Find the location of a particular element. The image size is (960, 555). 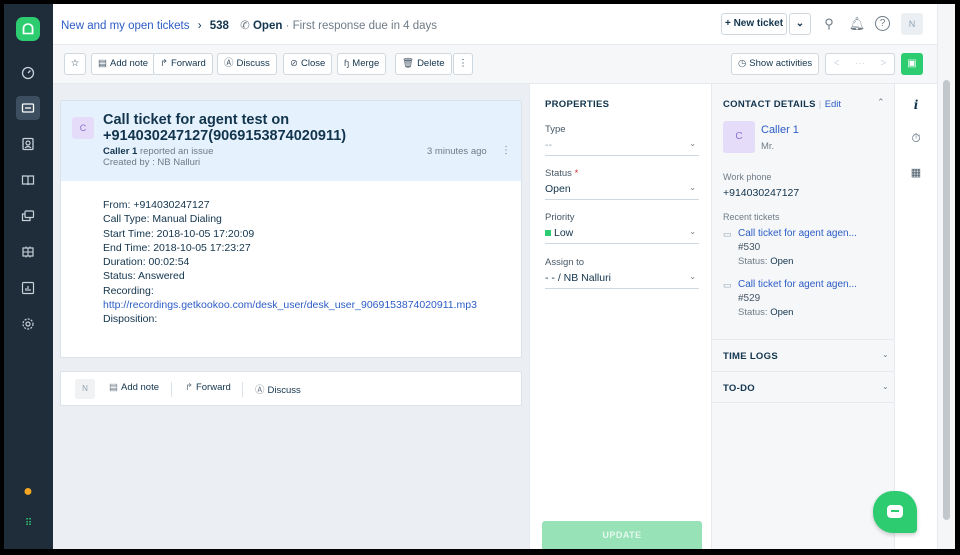

contact-details-title: CONTACT DETAILS is located at coordinates (769, 104).